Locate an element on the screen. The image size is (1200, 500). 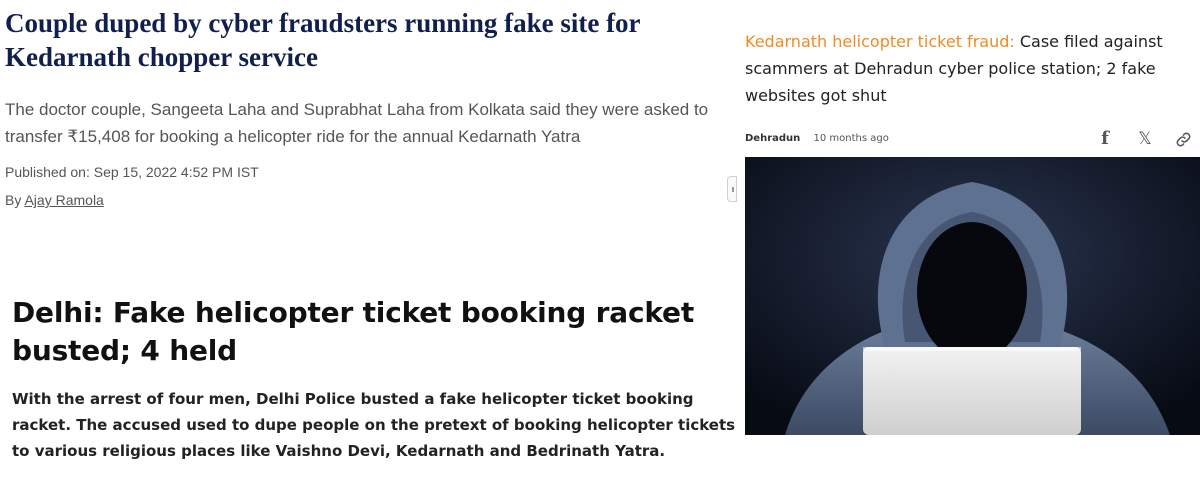
published-date: Published on: Sep 15, 2022 4:52 PM IST is located at coordinates (132, 172).